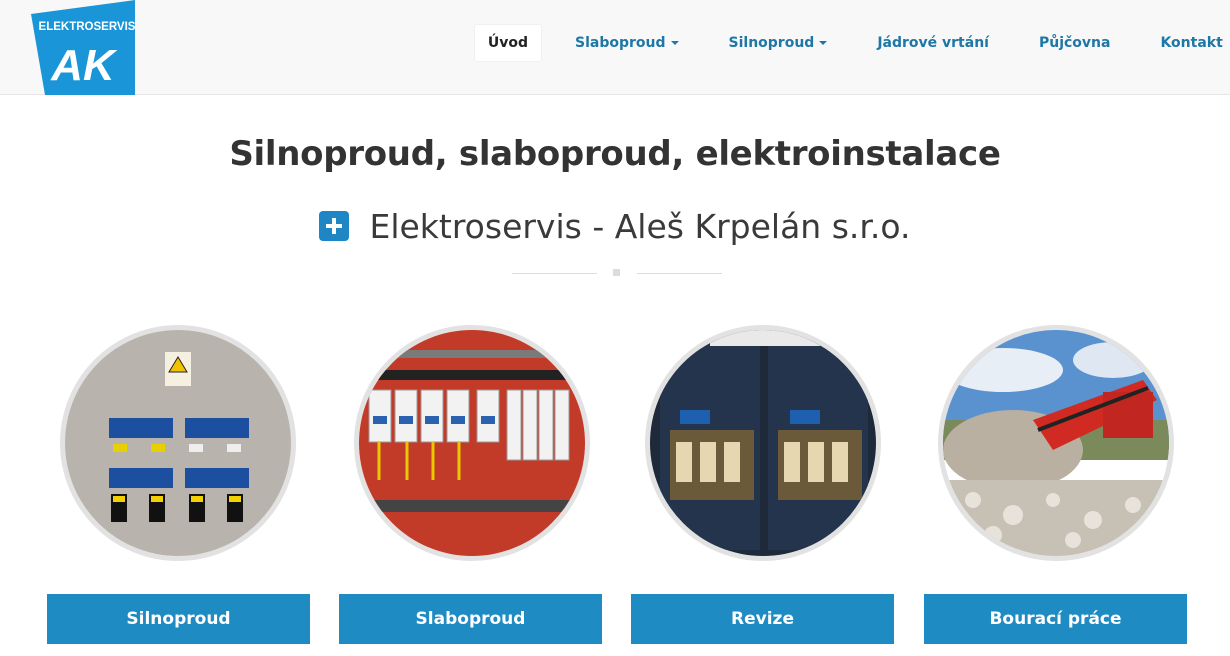 The image size is (1230, 656). What do you see at coordinates (178, 619) in the screenshot?
I see `silnoproud-button: Silnoproud` at bounding box center [178, 619].